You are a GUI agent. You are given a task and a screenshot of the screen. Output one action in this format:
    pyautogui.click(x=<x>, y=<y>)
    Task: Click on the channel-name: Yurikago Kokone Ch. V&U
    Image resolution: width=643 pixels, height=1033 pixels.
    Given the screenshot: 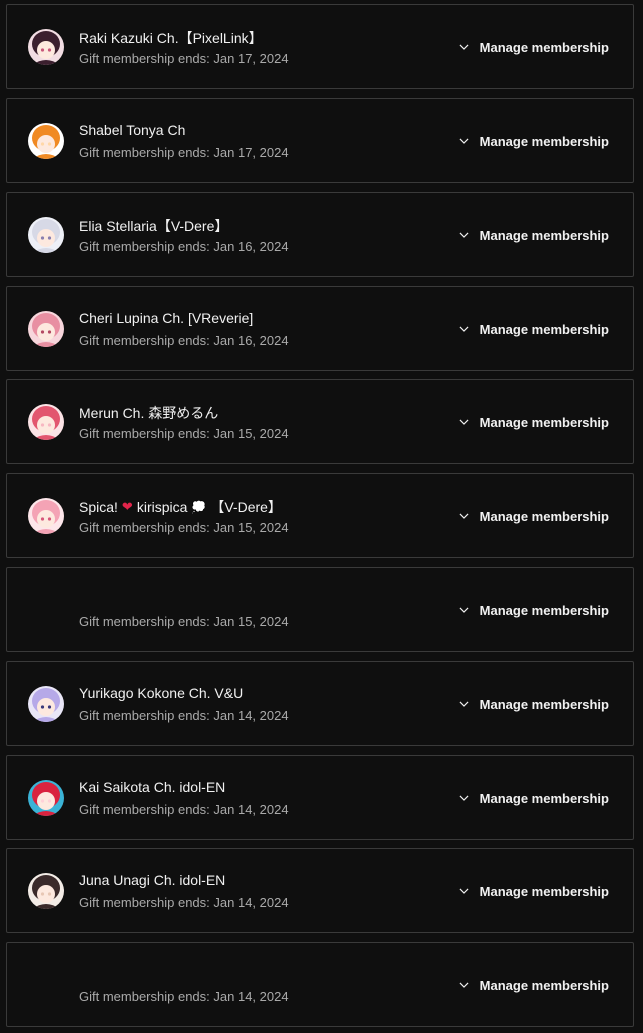 What is the action you would take?
    pyautogui.click(x=161, y=693)
    